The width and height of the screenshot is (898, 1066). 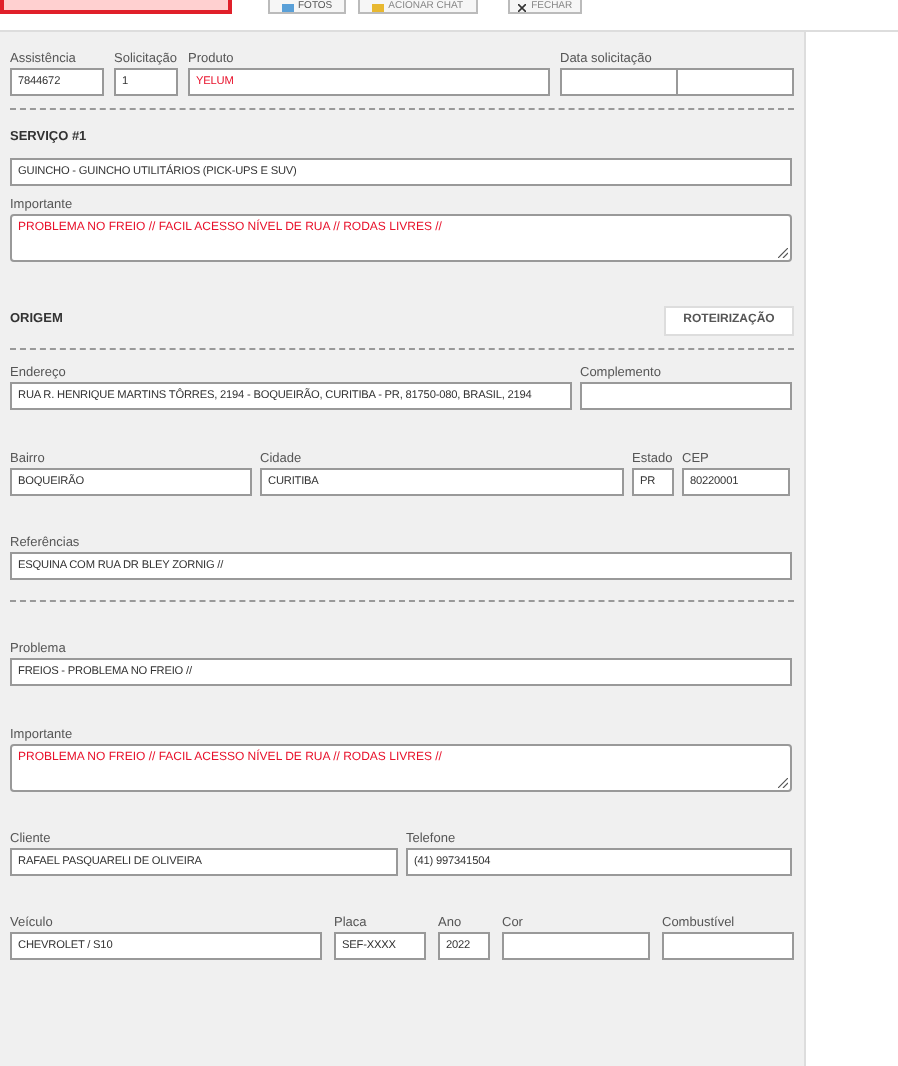 I want to click on picture-icon, so click(x=288, y=8).